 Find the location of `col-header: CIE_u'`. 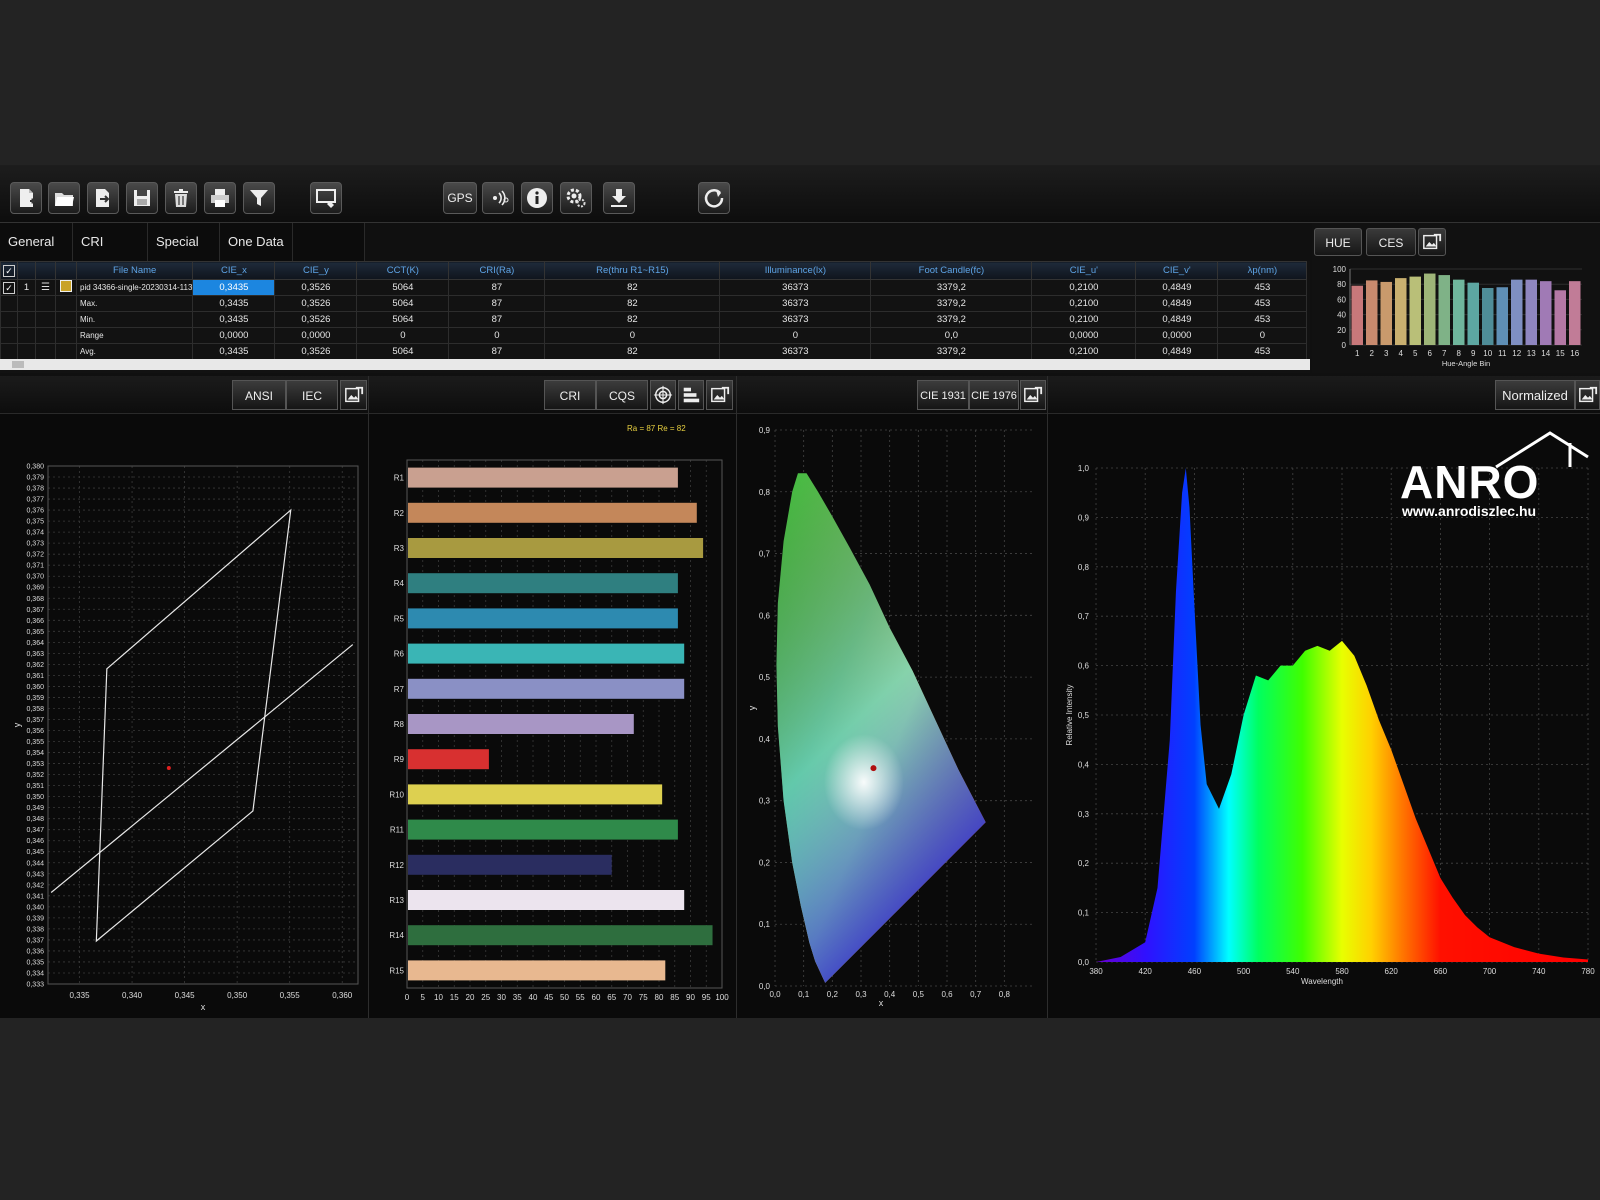

col-header: CIE_u' is located at coordinates (1084, 270).